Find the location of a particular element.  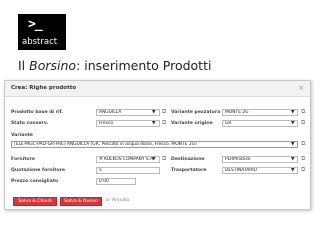

slide-title-prefix: Il is located at coordinates (24, 65).